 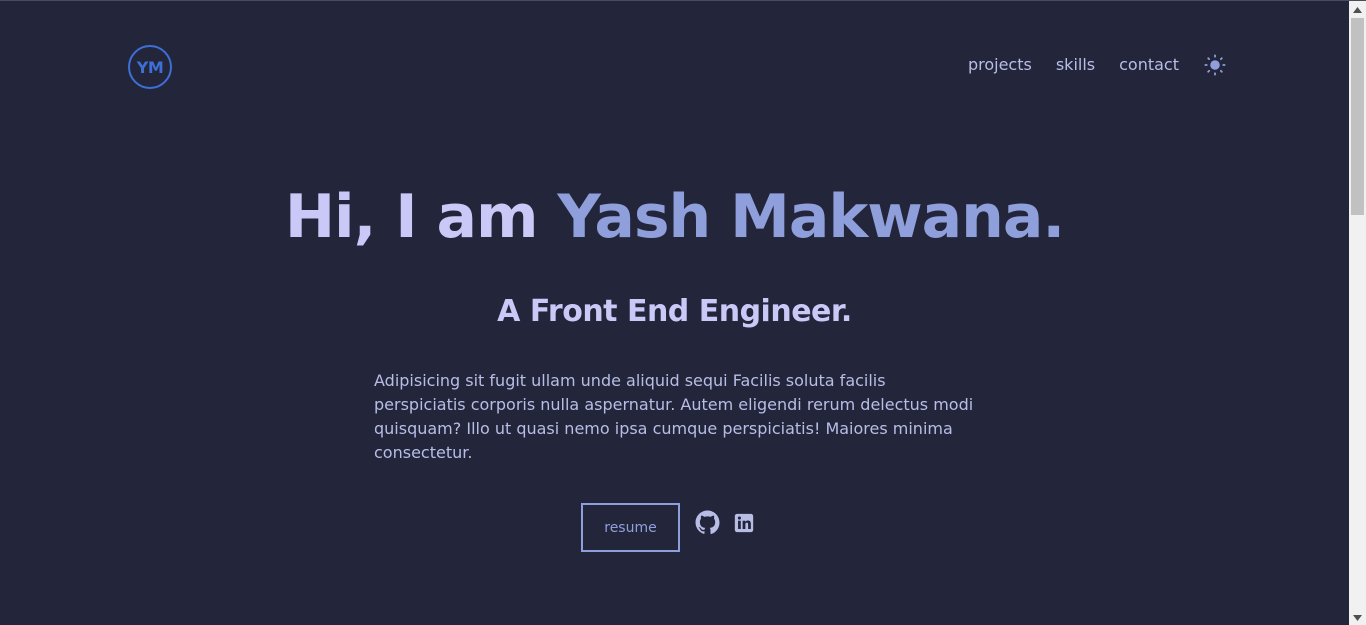 I want to click on main-nav: projects skills contact, so click(x=1085, y=65).